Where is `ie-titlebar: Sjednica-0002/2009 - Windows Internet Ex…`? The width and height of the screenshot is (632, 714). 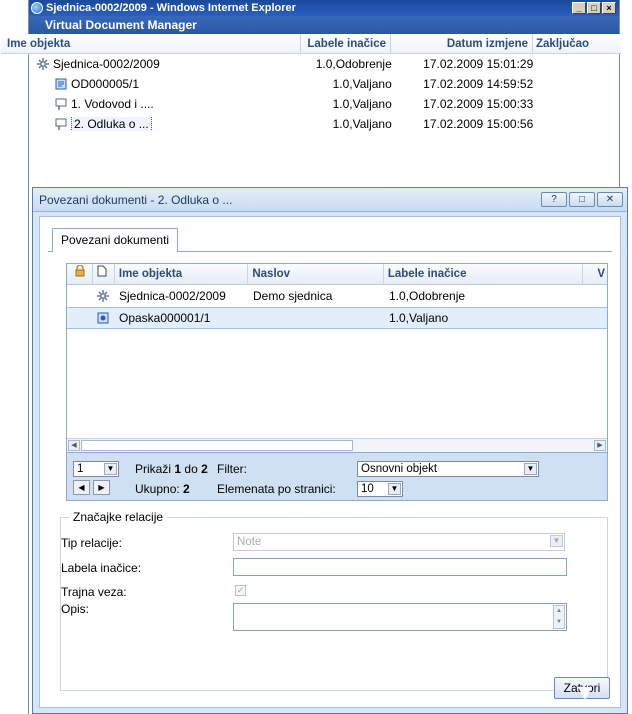
ie-titlebar: Sjednica-0002/2009 - Windows Internet Ex… is located at coordinates (324, 8).